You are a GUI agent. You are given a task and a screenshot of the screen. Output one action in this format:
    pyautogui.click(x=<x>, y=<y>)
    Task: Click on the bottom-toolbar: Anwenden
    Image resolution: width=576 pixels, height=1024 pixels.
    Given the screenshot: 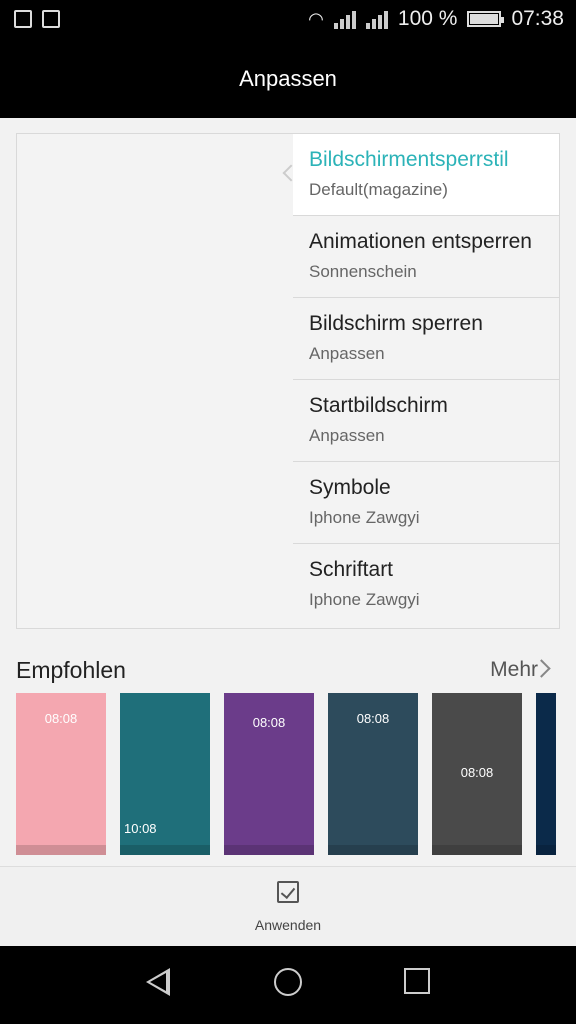 What is the action you would take?
    pyautogui.click(x=288, y=906)
    